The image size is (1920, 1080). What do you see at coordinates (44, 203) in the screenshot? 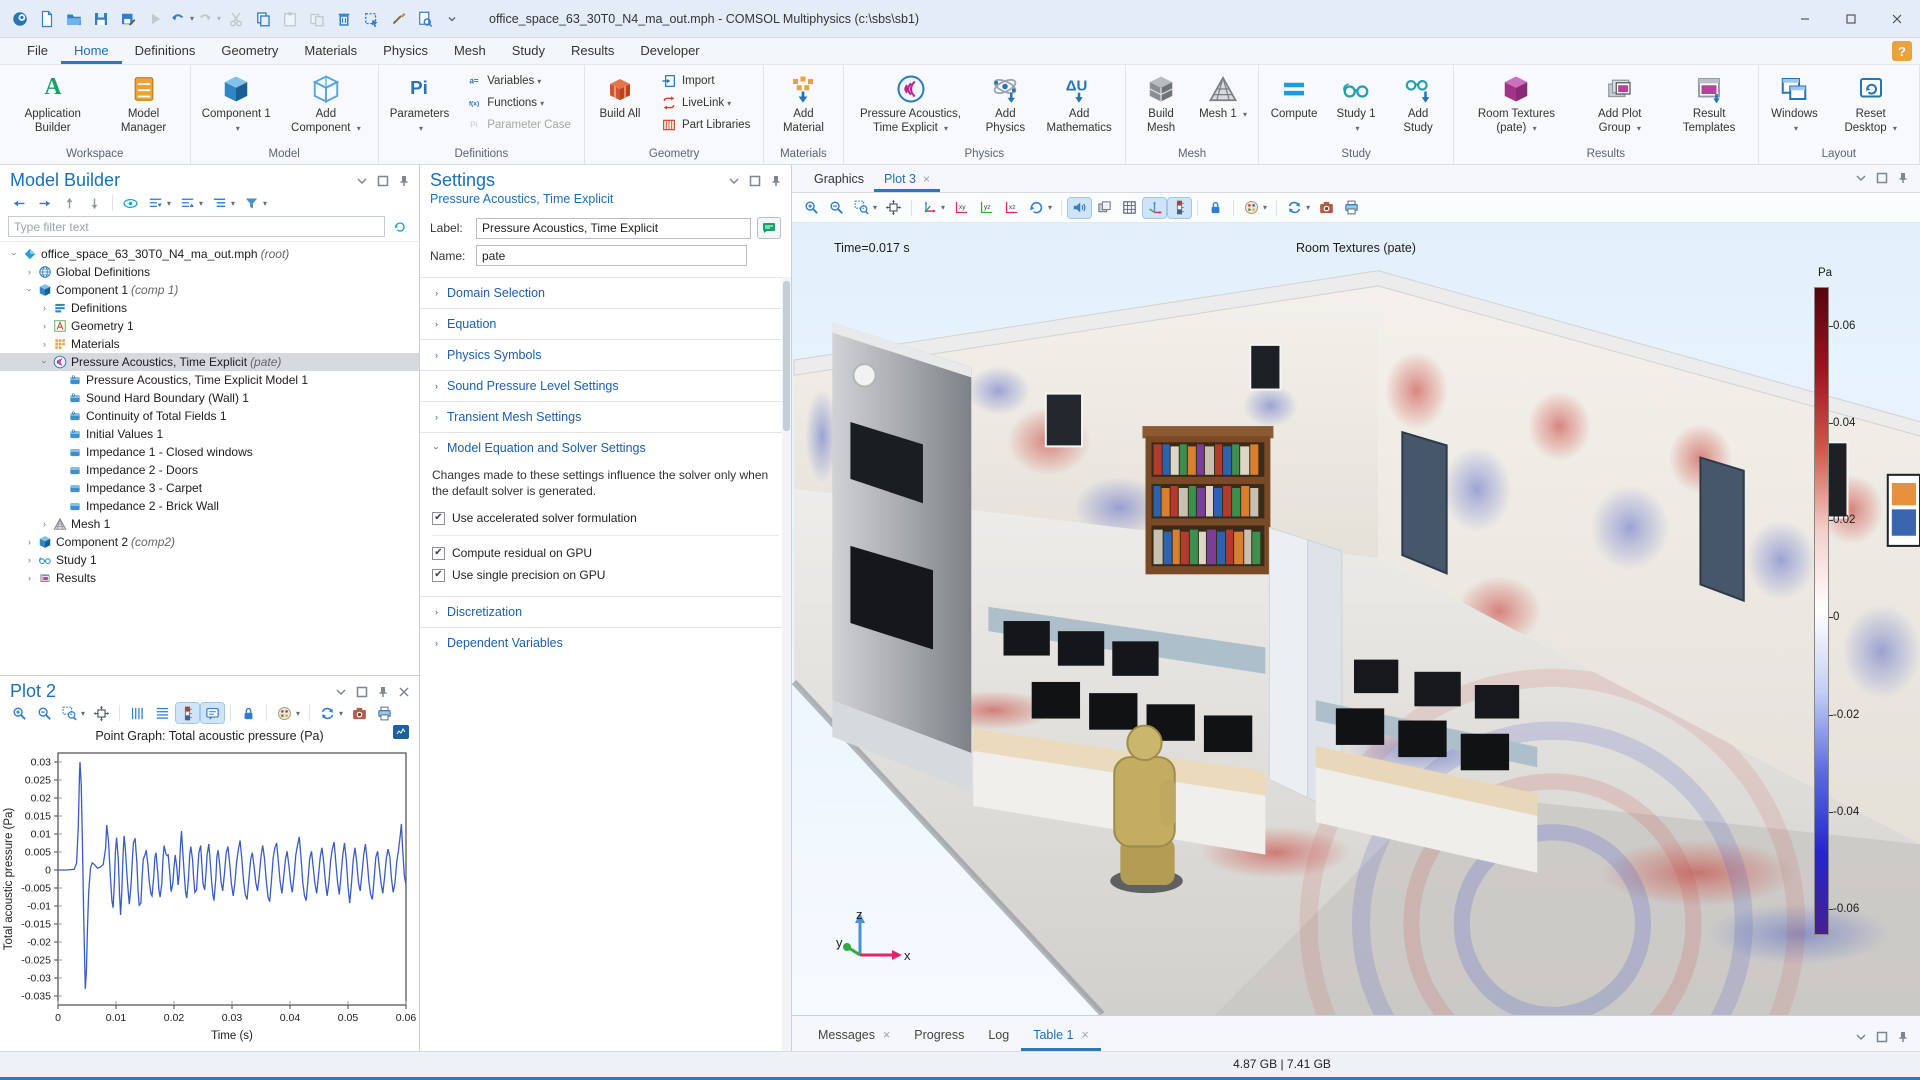
I see `arrow-right-icon` at bounding box center [44, 203].